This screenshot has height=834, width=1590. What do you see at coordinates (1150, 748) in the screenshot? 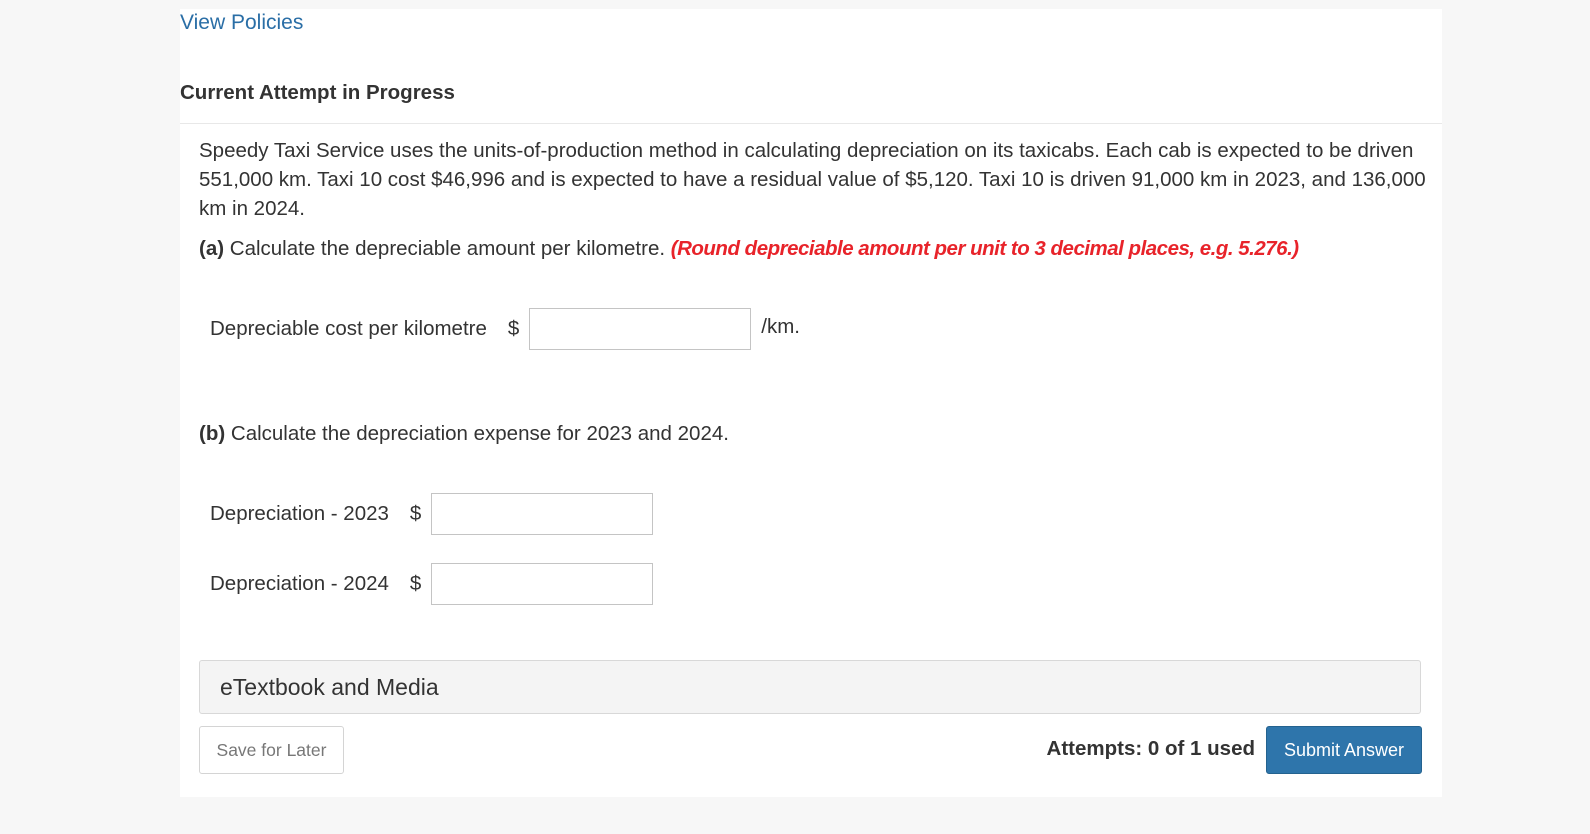
I see `attempts-counter: Attempts: 0 of 1 used` at bounding box center [1150, 748].